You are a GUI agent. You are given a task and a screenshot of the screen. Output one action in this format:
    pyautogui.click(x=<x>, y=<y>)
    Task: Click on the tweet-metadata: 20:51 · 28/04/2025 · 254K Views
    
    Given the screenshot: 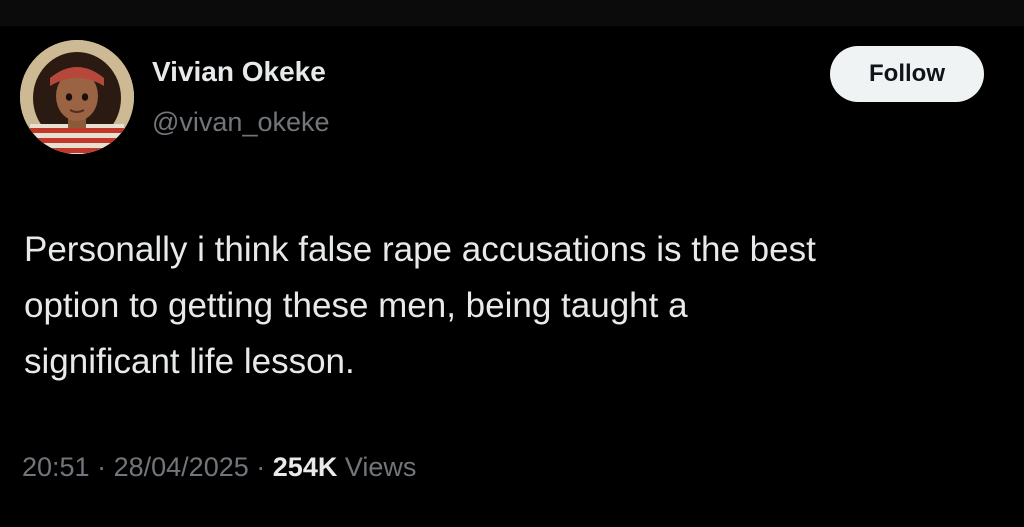 What is the action you would take?
    pyautogui.click(x=219, y=467)
    